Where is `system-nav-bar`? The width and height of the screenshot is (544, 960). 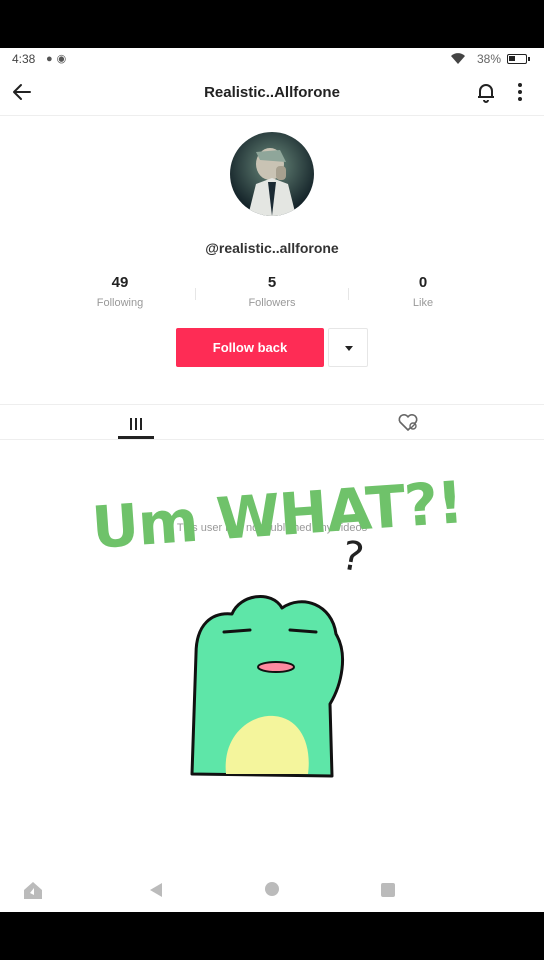 system-nav-bar is located at coordinates (272, 890).